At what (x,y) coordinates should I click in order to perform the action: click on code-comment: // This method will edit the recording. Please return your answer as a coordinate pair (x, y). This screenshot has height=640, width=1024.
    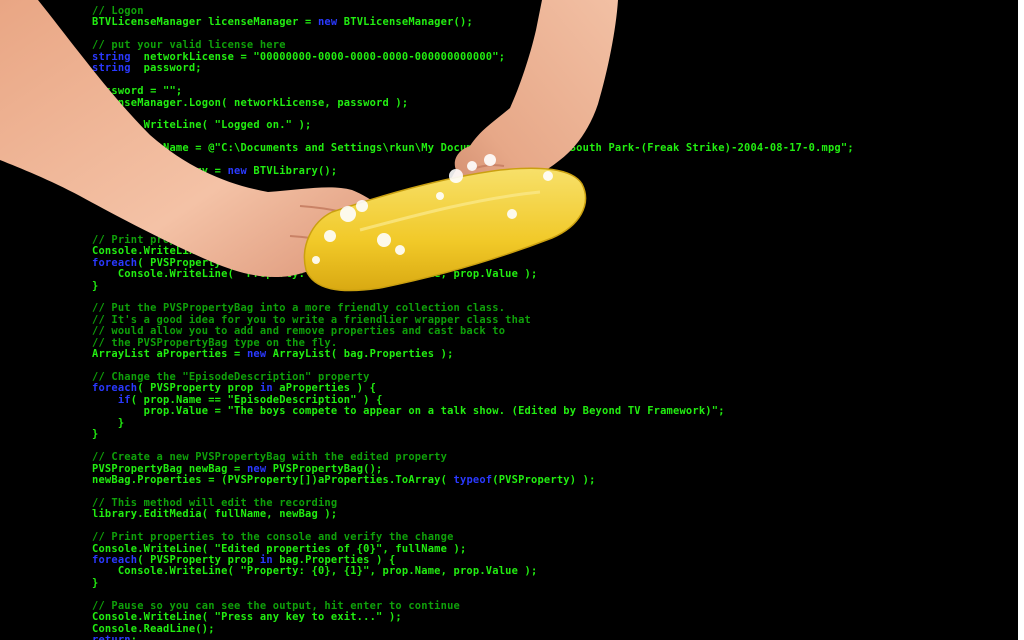
    Looking at the image, I should click on (215, 502).